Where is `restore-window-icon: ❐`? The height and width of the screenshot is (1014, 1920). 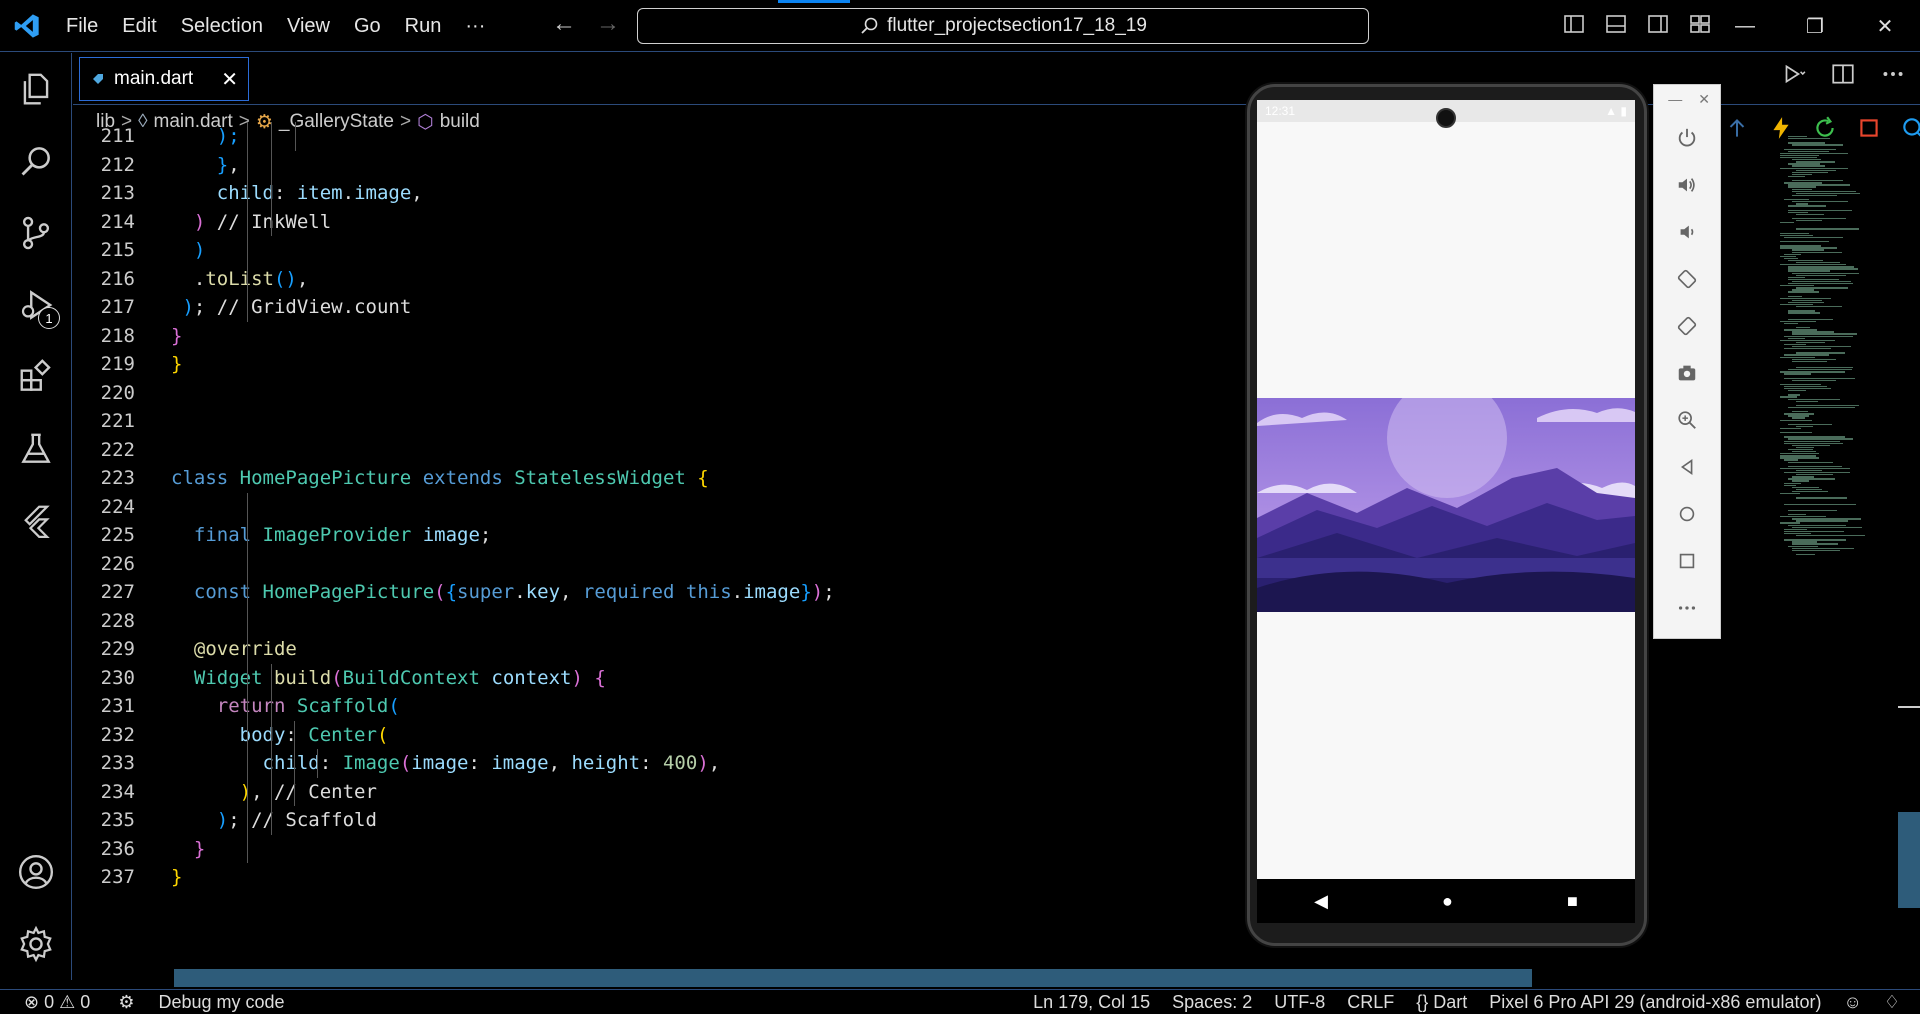
restore-window-icon: ❐ is located at coordinates (1815, 26).